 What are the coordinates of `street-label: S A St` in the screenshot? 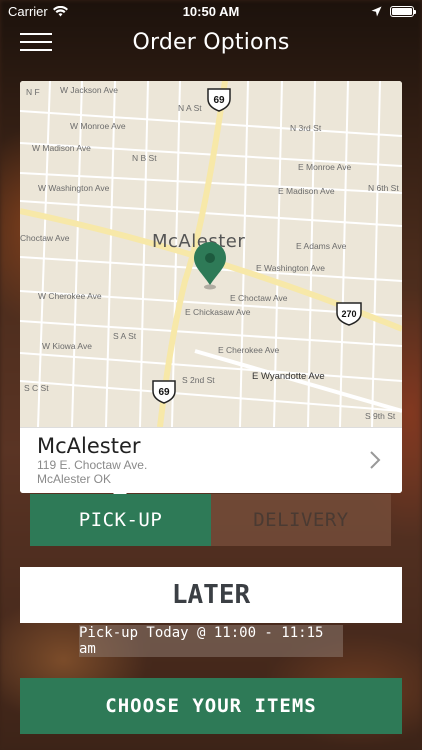 It's located at (125, 336).